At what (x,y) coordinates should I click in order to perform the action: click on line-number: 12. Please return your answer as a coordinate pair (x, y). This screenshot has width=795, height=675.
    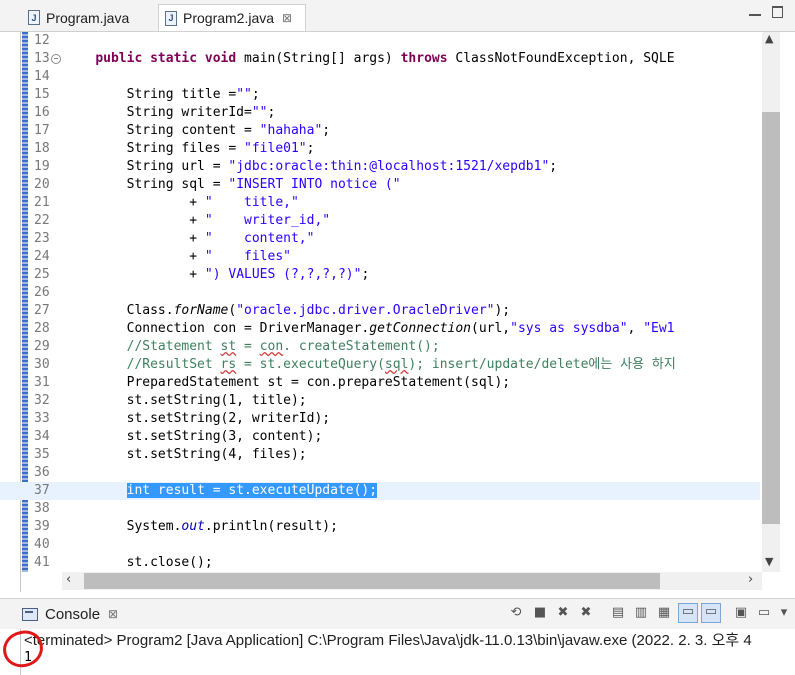
    Looking at the image, I should click on (42, 40).